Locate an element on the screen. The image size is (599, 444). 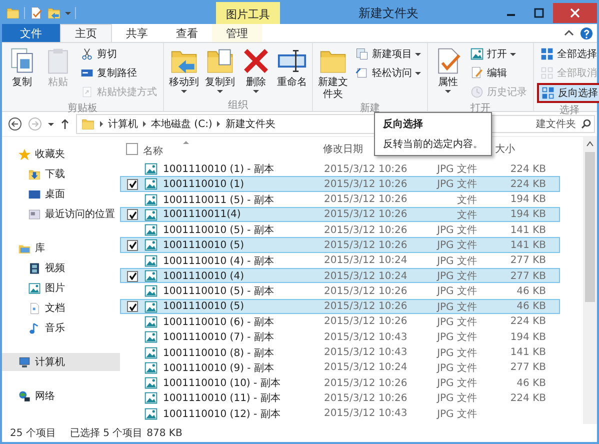
back-button is located at coordinates (15, 124).